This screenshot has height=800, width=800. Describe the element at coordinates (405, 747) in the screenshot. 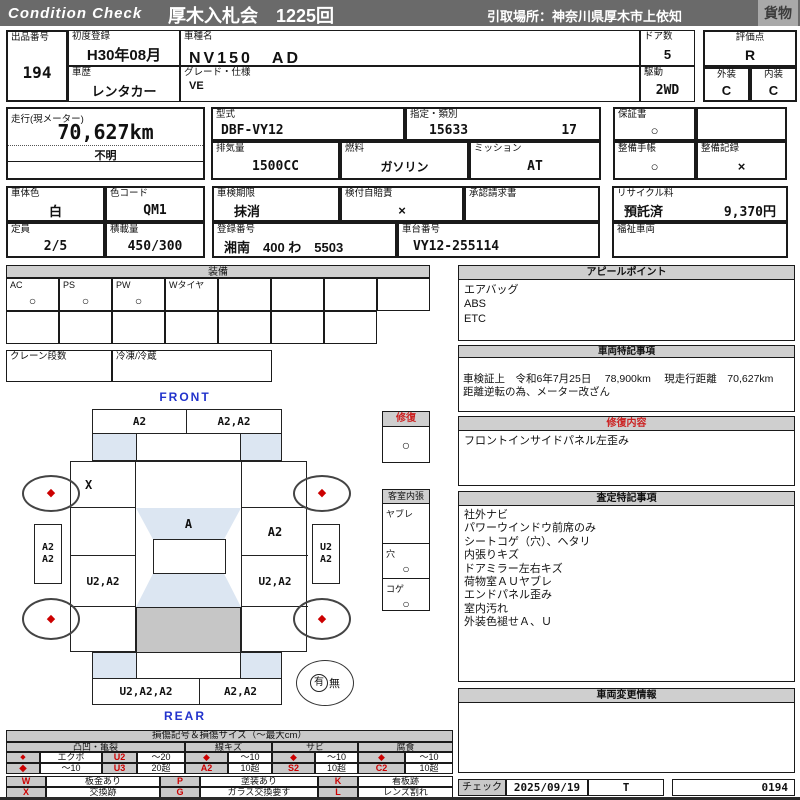

I see `legend-group-corrosion: 腐食` at that location.